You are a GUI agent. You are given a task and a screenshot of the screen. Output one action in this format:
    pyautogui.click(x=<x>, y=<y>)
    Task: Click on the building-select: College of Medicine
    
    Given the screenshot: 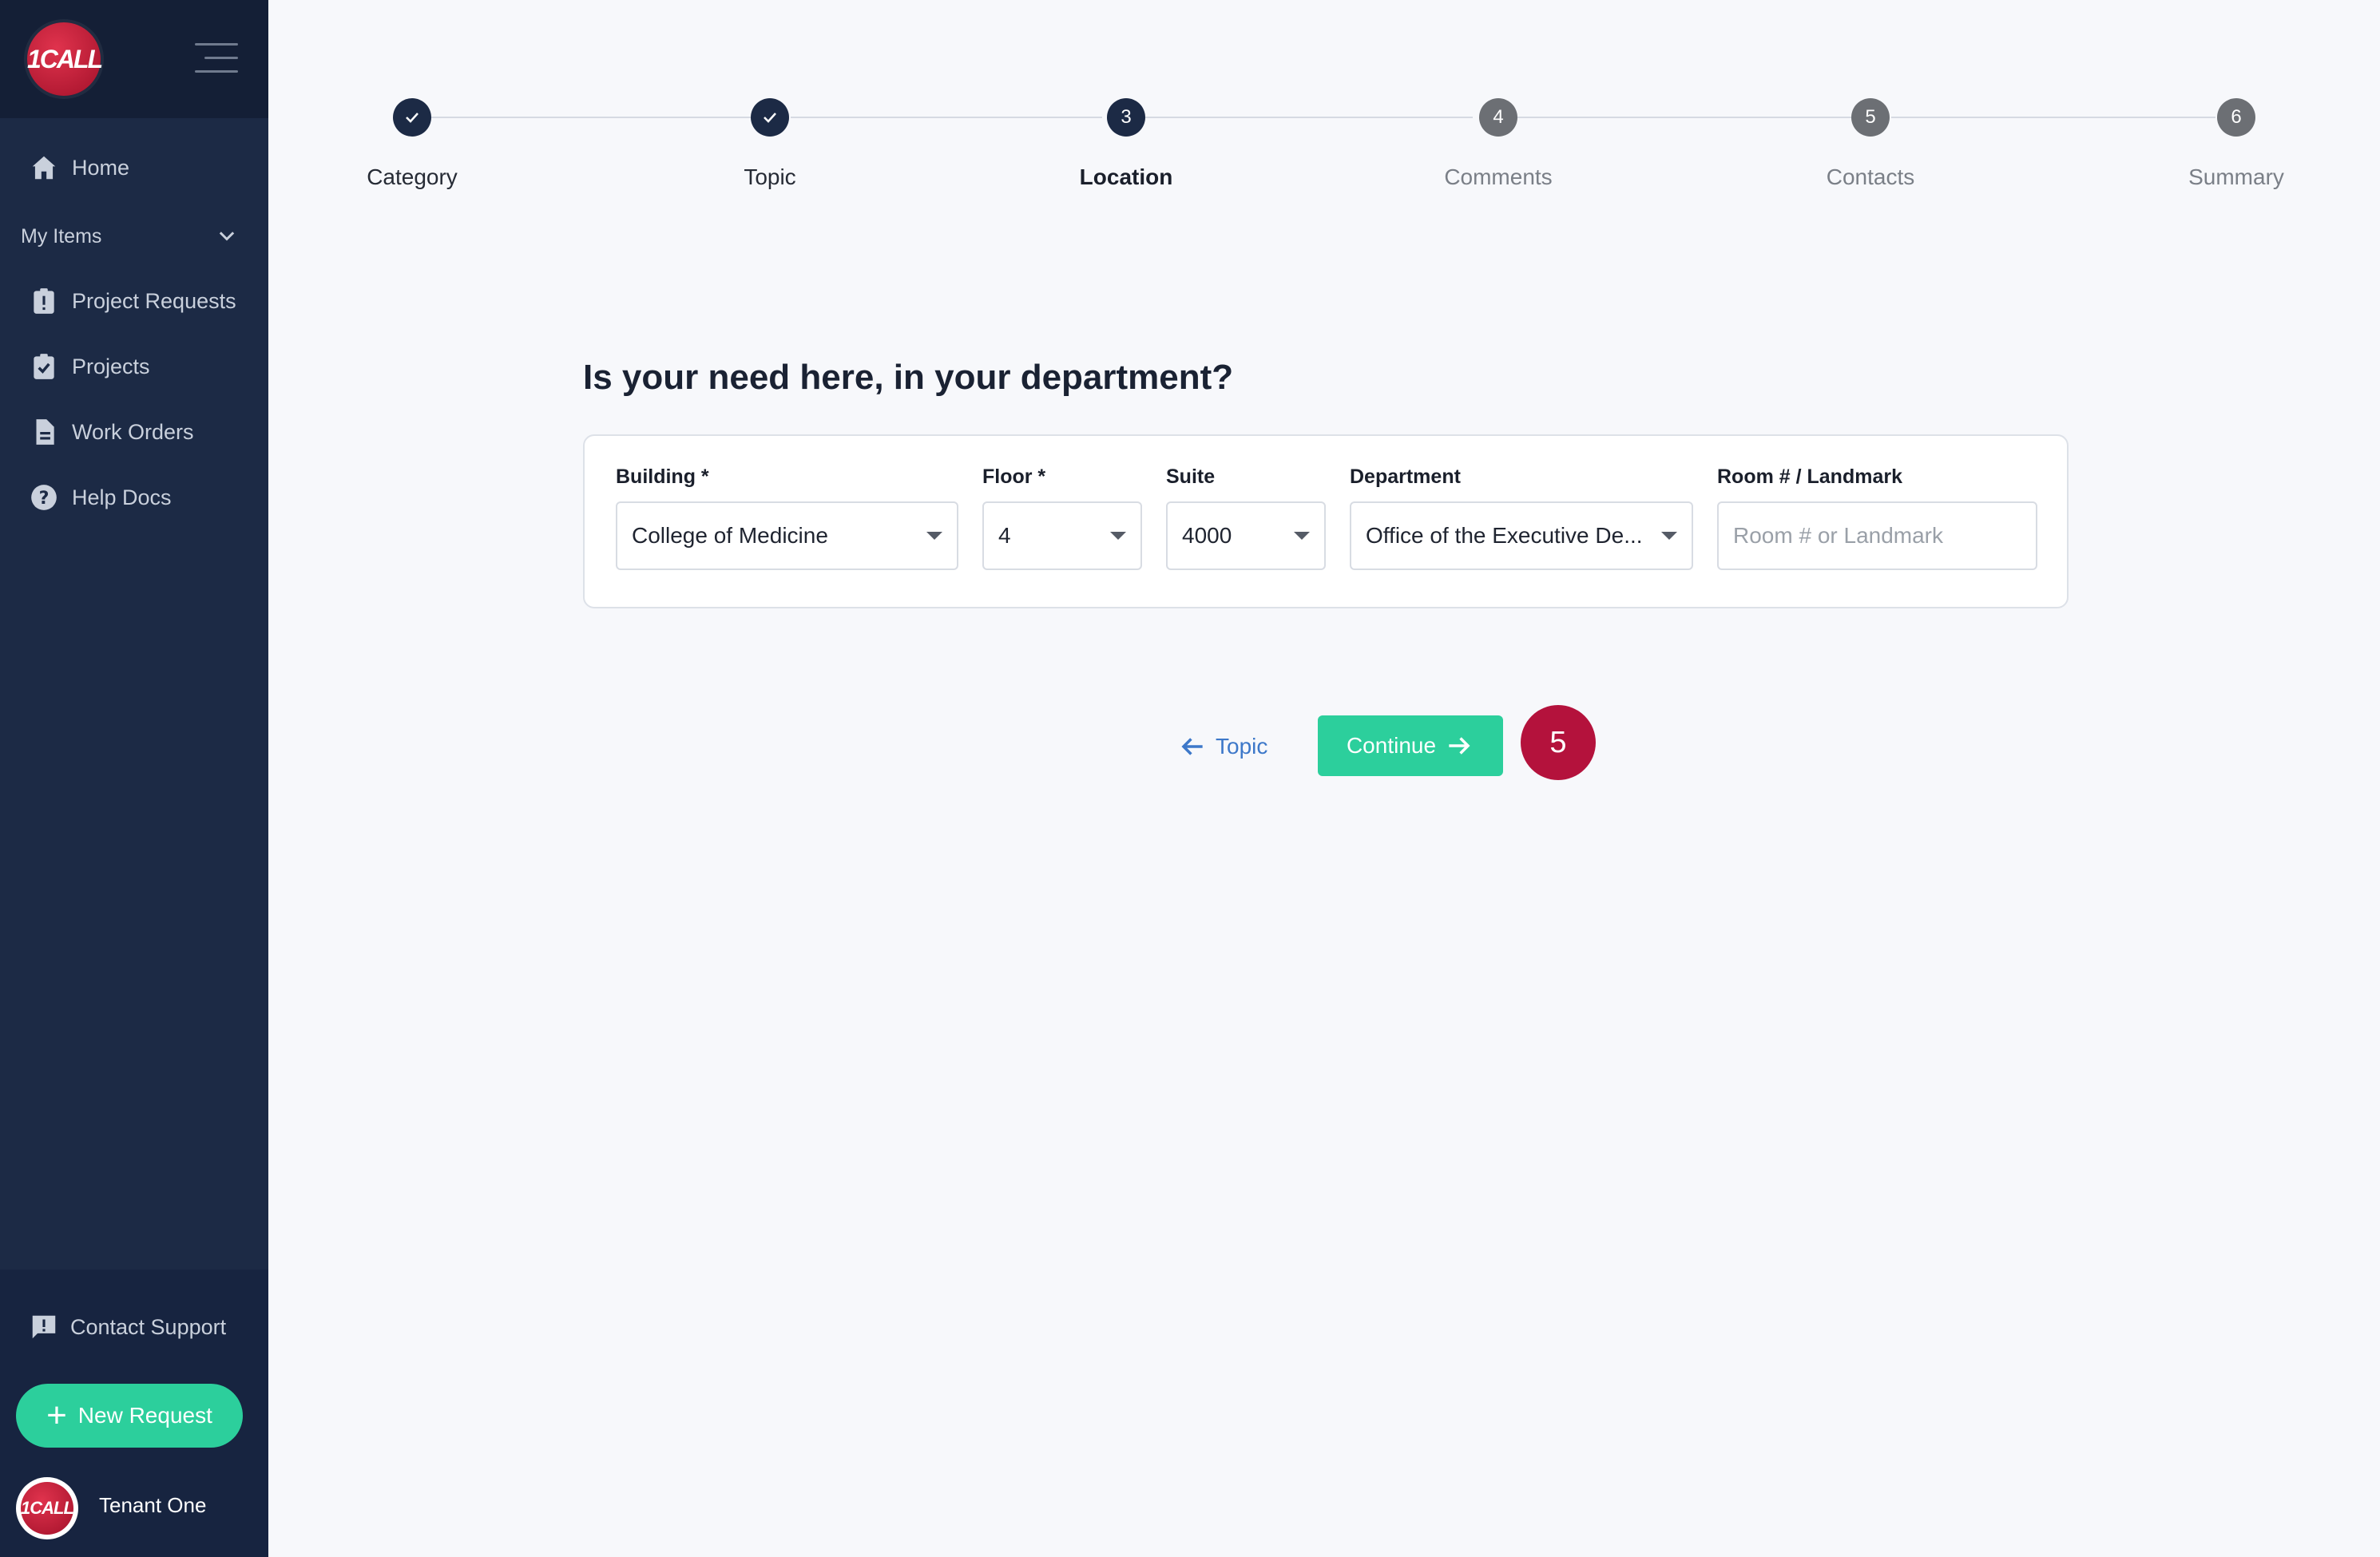 What is the action you would take?
    pyautogui.click(x=787, y=536)
    